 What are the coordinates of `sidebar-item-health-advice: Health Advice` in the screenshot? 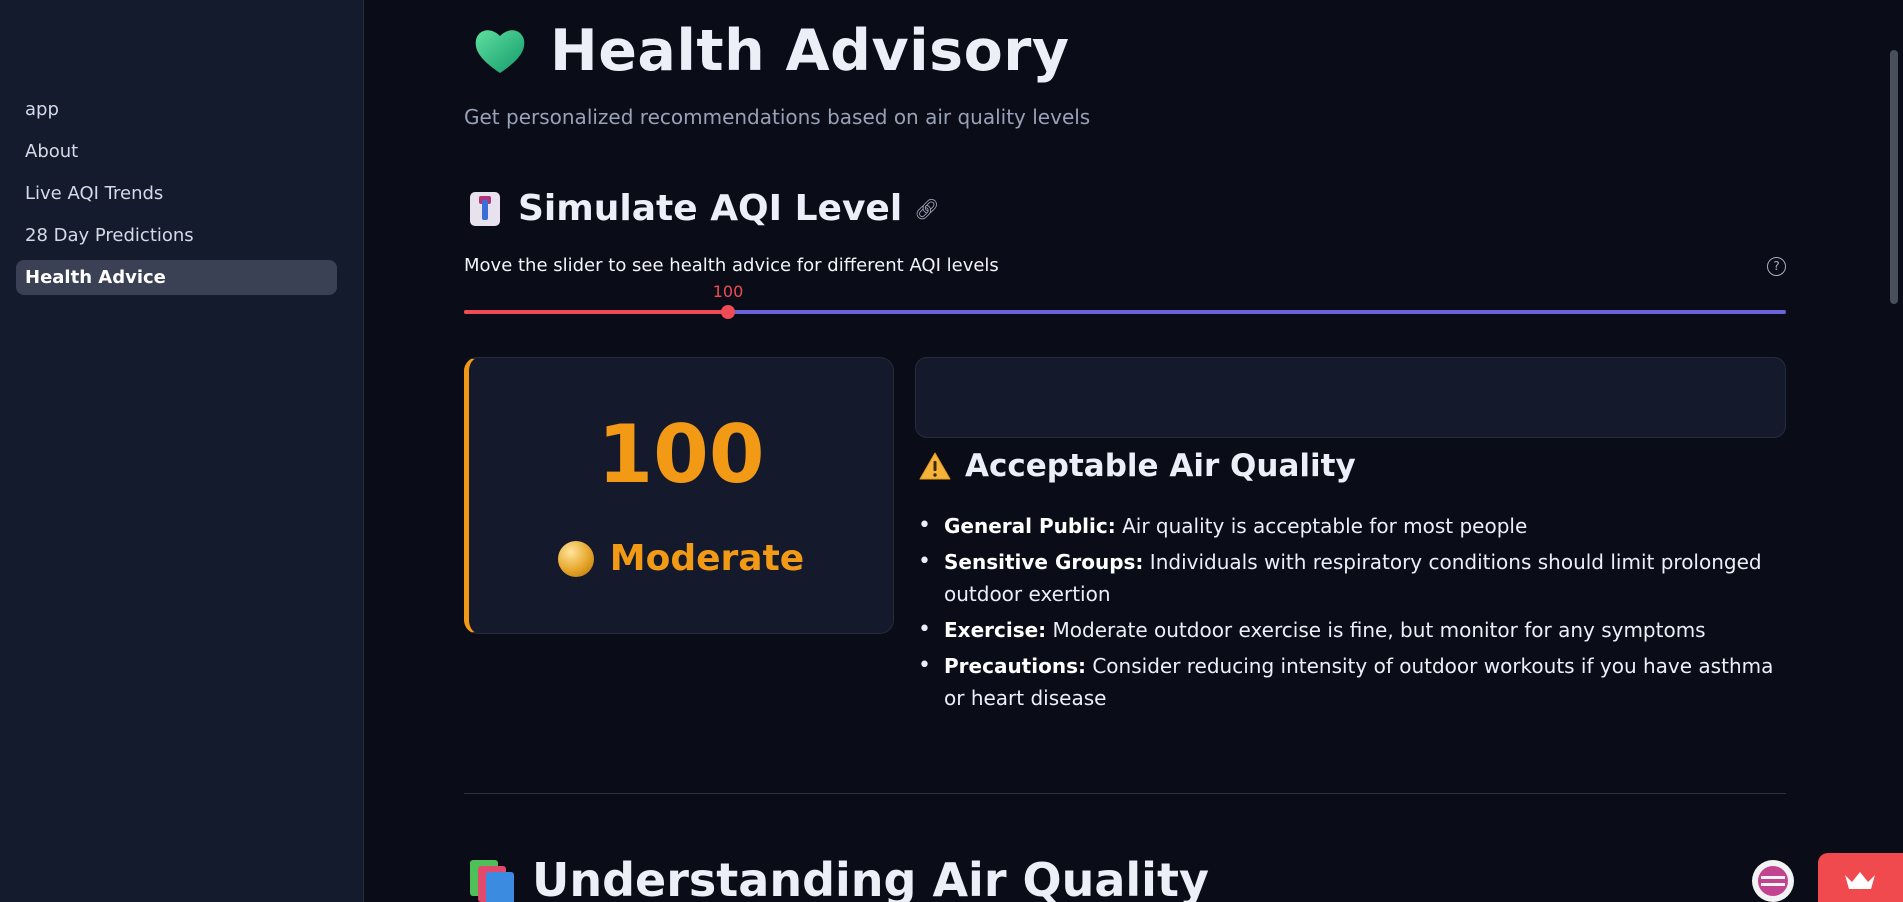 It's located at (176, 277).